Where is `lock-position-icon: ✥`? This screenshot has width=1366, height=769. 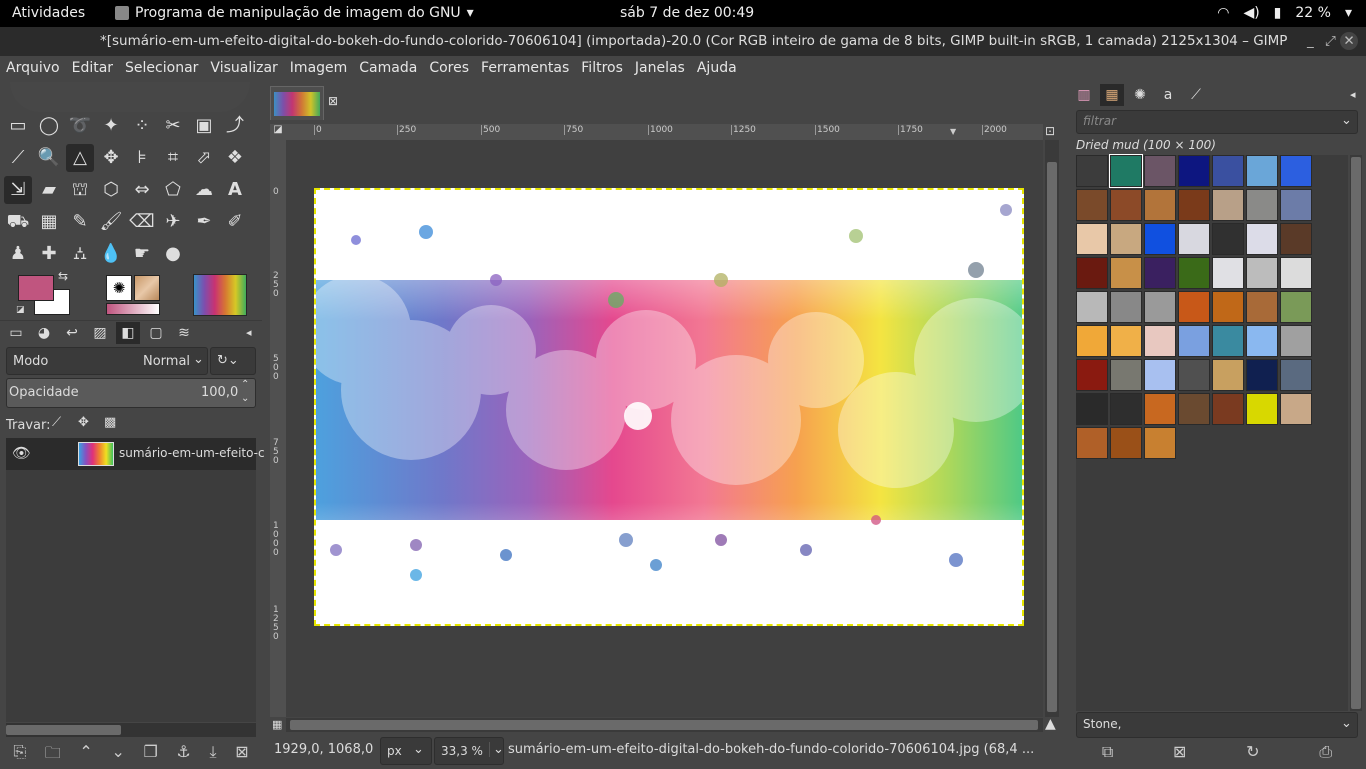 lock-position-icon: ✥ is located at coordinates (83, 422).